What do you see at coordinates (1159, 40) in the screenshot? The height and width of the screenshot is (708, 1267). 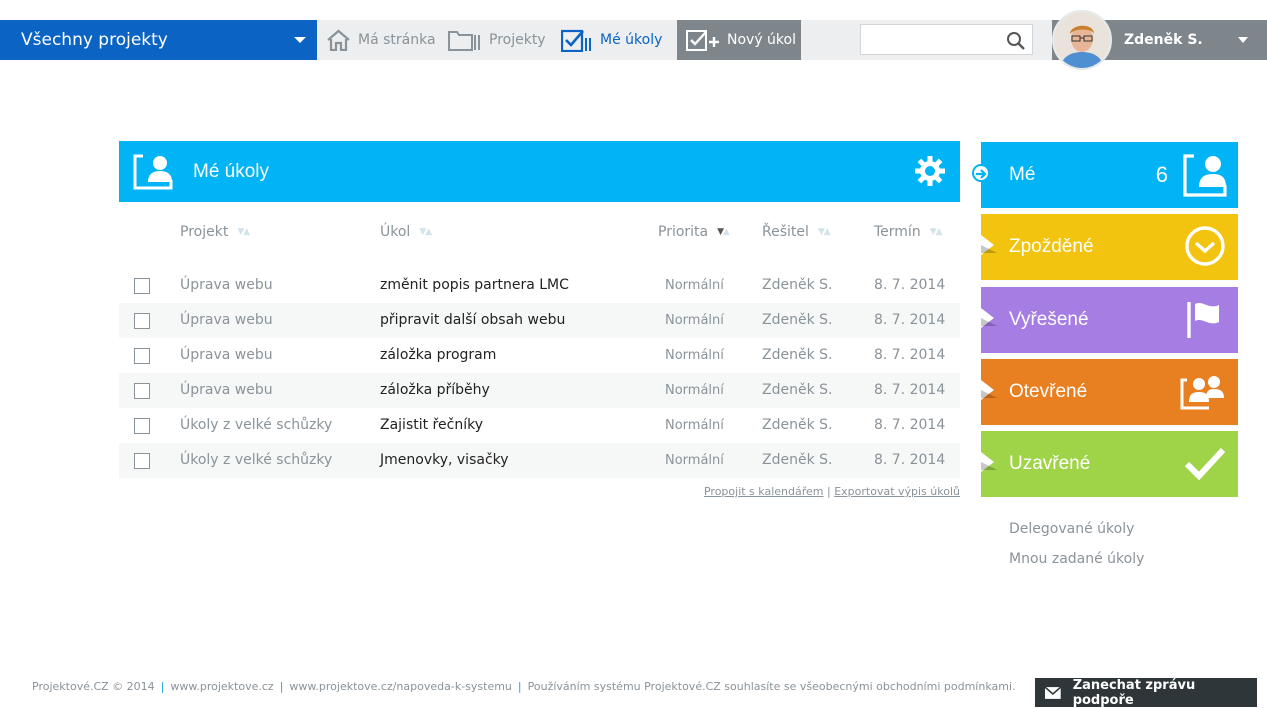 I see `user-menu: Zdeněk S.` at bounding box center [1159, 40].